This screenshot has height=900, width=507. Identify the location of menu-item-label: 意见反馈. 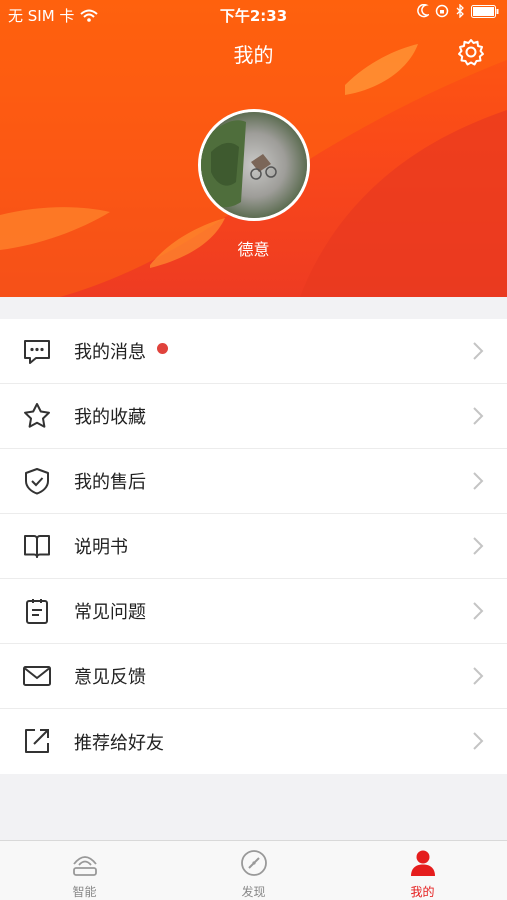
(110, 677).